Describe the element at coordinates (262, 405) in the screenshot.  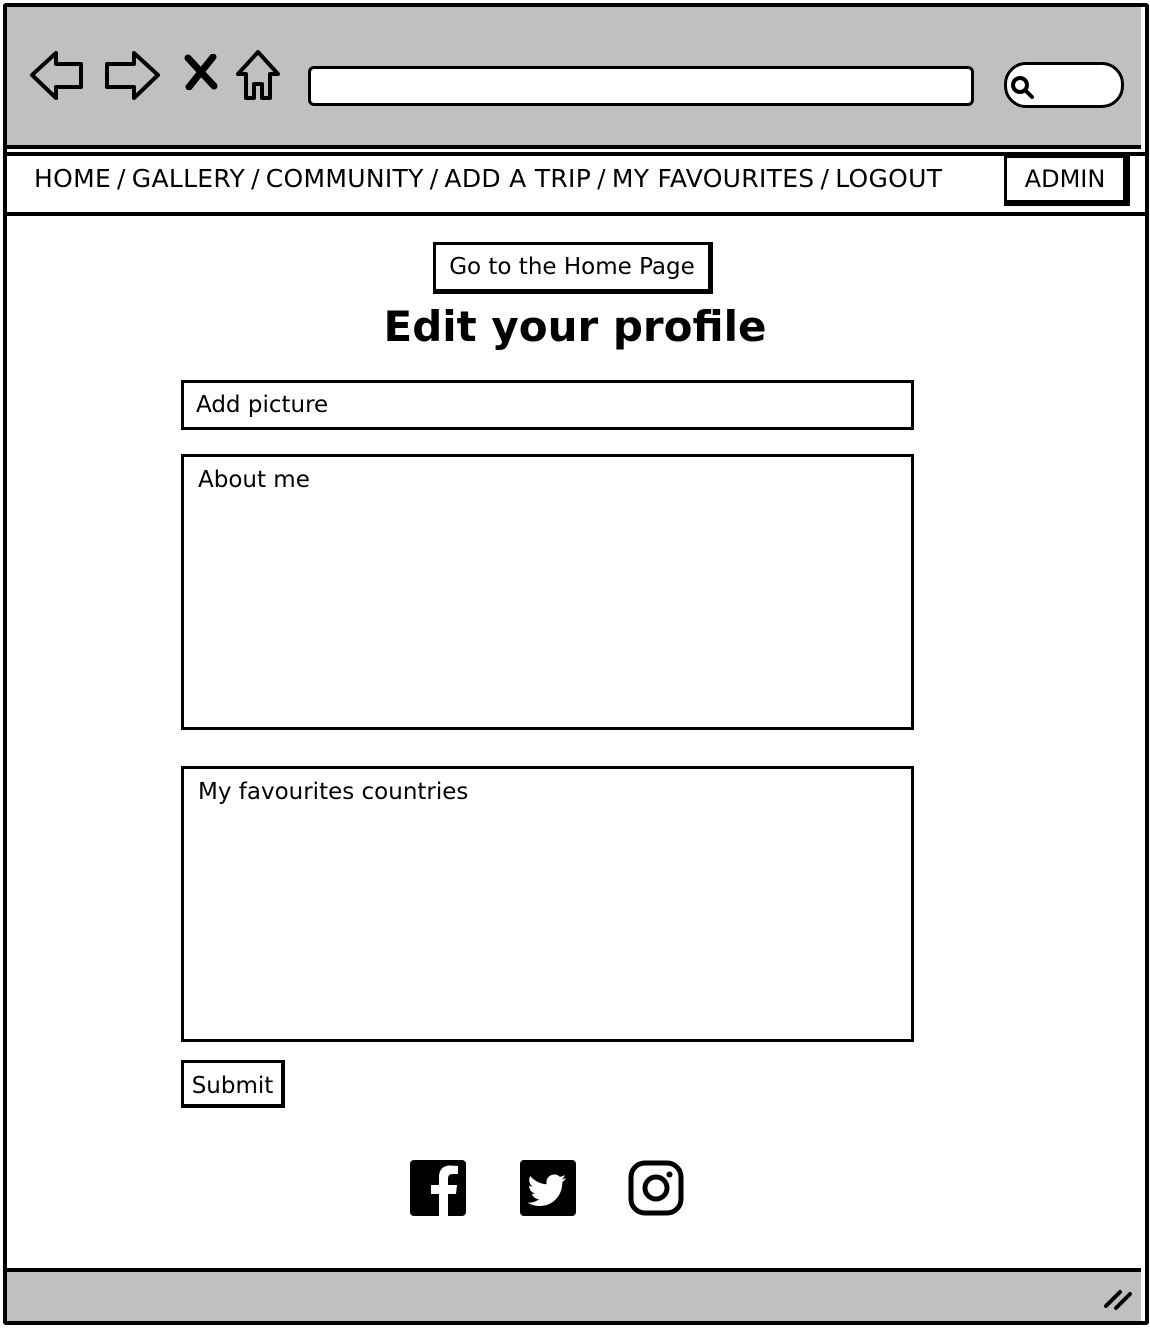
I see `add-picture-placeholder: Add picture` at that location.